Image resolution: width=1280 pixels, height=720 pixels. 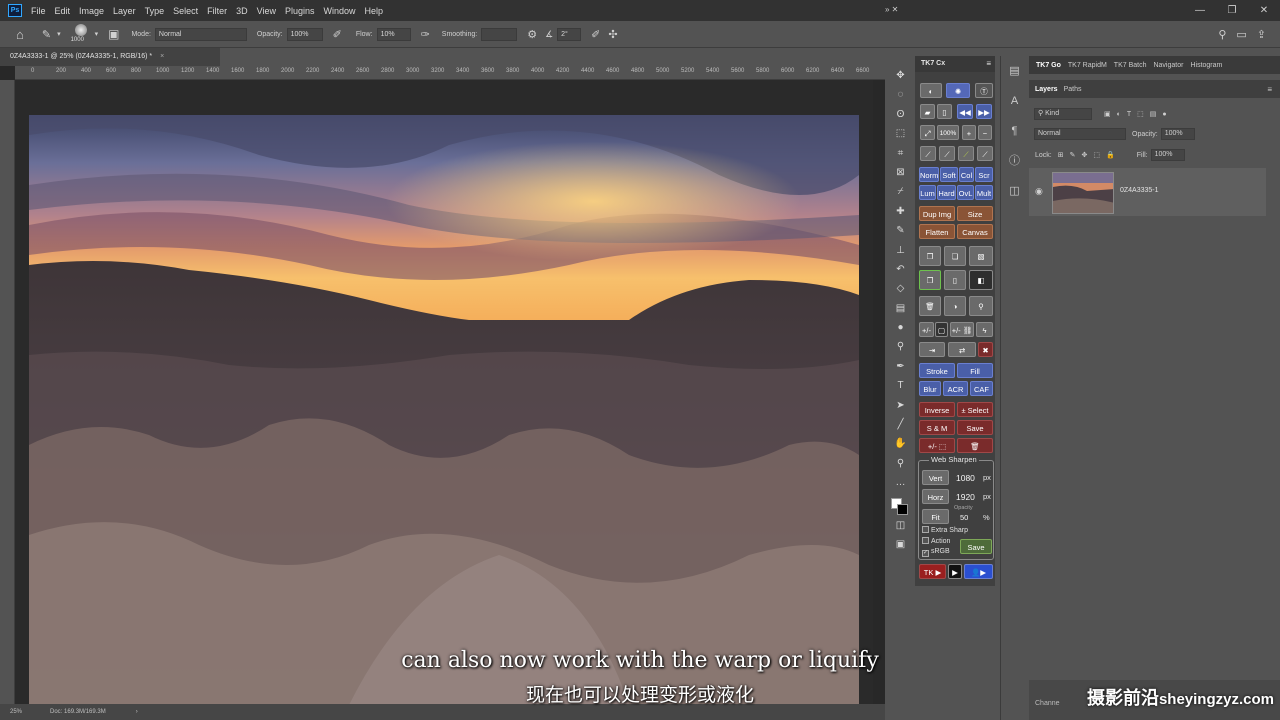 What do you see at coordinates (300, 11) in the screenshot?
I see `menu-plugins: Plugins` at bounding box center [300, 11].